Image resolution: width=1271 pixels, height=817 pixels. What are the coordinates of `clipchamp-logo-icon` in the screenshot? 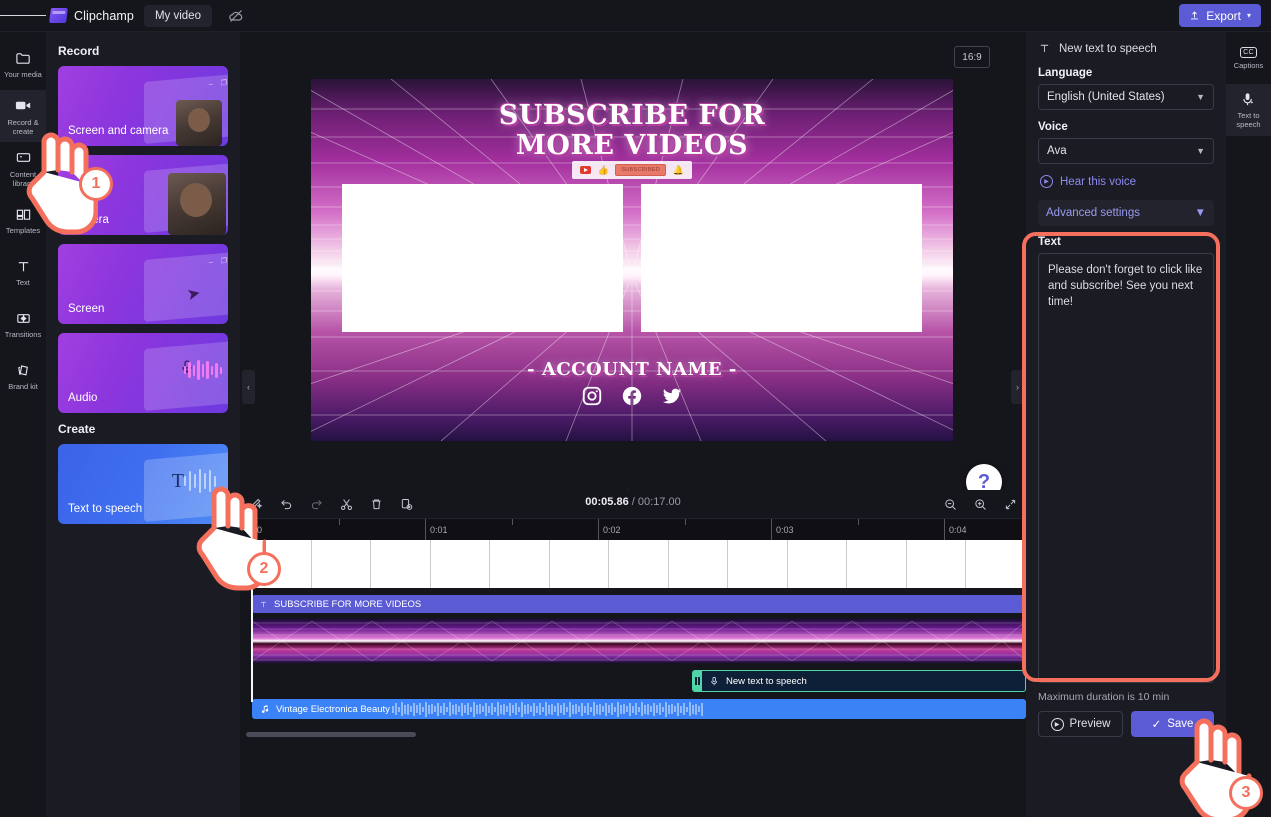 It's located at (58, 15).